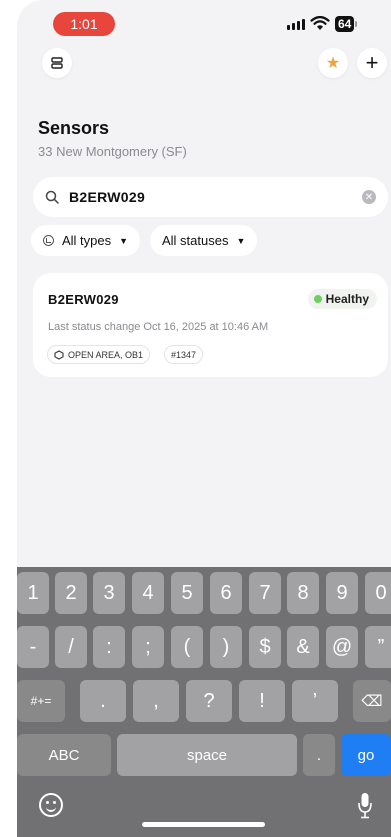 This screenshot has height=837, width=391. I want to click on status-filter-dropdown: All statuses ▼, so click(204, 240).